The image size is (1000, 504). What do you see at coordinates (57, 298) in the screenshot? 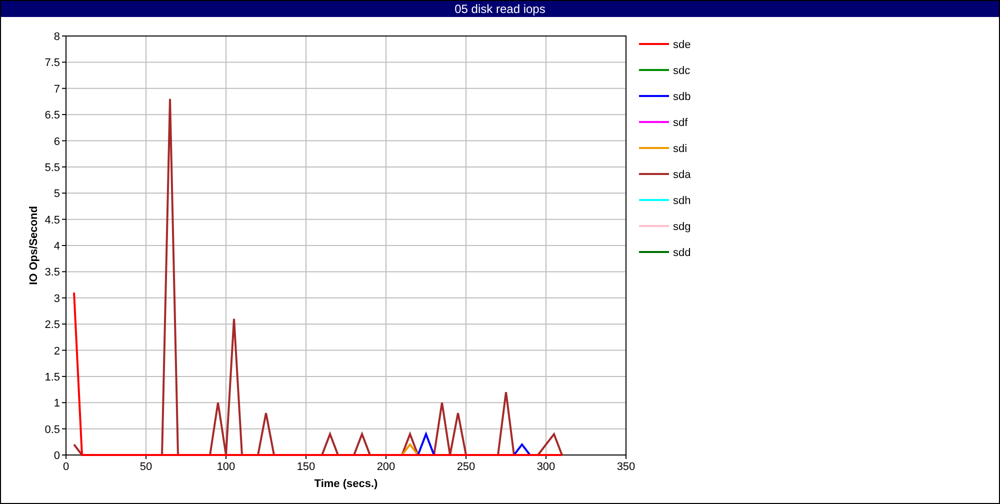
I see `axis-tick-label: 3` at bounding box center [57, 298].